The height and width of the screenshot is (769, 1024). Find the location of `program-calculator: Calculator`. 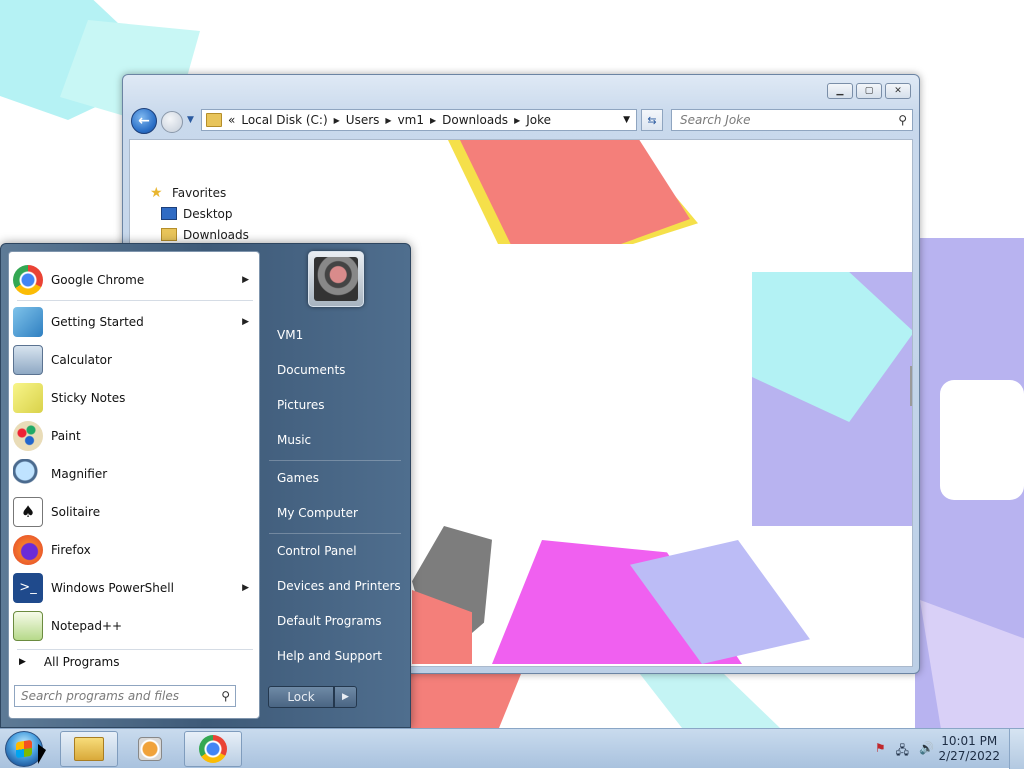

program-calculator: Calculator is located at coordinates (134, 360).